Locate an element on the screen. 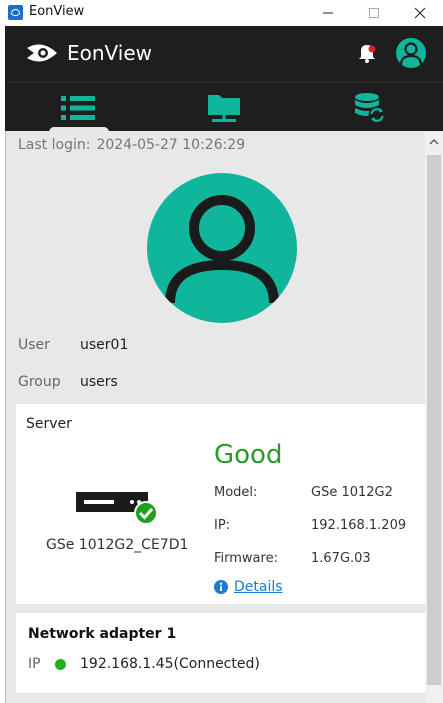  model-label: Model: is located at coordinates (236, 492).